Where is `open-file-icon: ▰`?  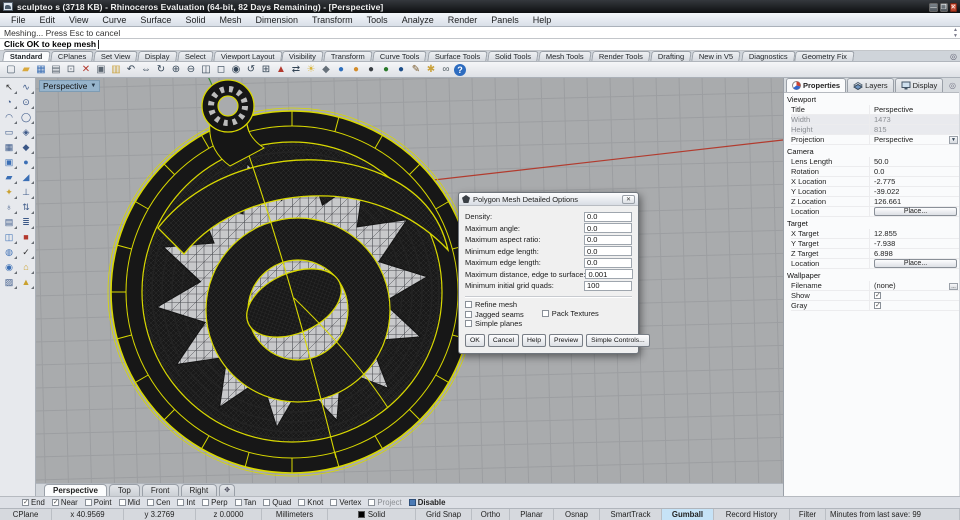
open-file-icon: ▰ is located at coordinates (26, 70).